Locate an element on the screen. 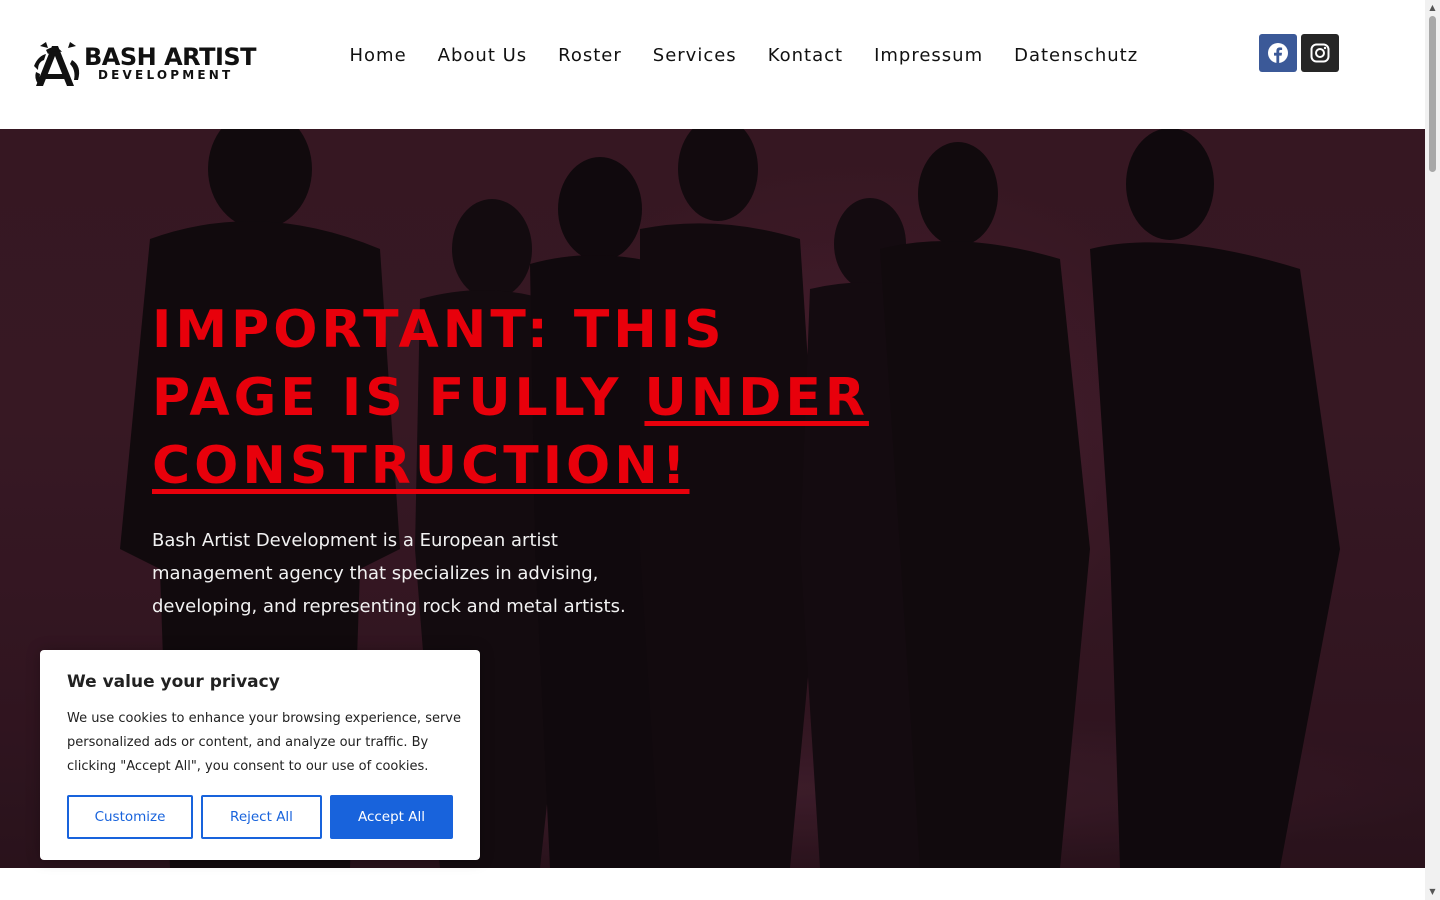 Image resolution: width=1440 pixels, height=900 pixels. instagram-button is located at coordinates (1320, 53).